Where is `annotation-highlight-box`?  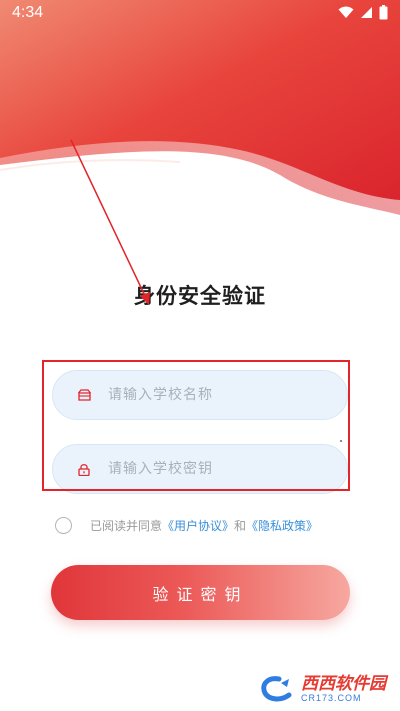 annotation-highlight-box is located at coordinates (196, 425).